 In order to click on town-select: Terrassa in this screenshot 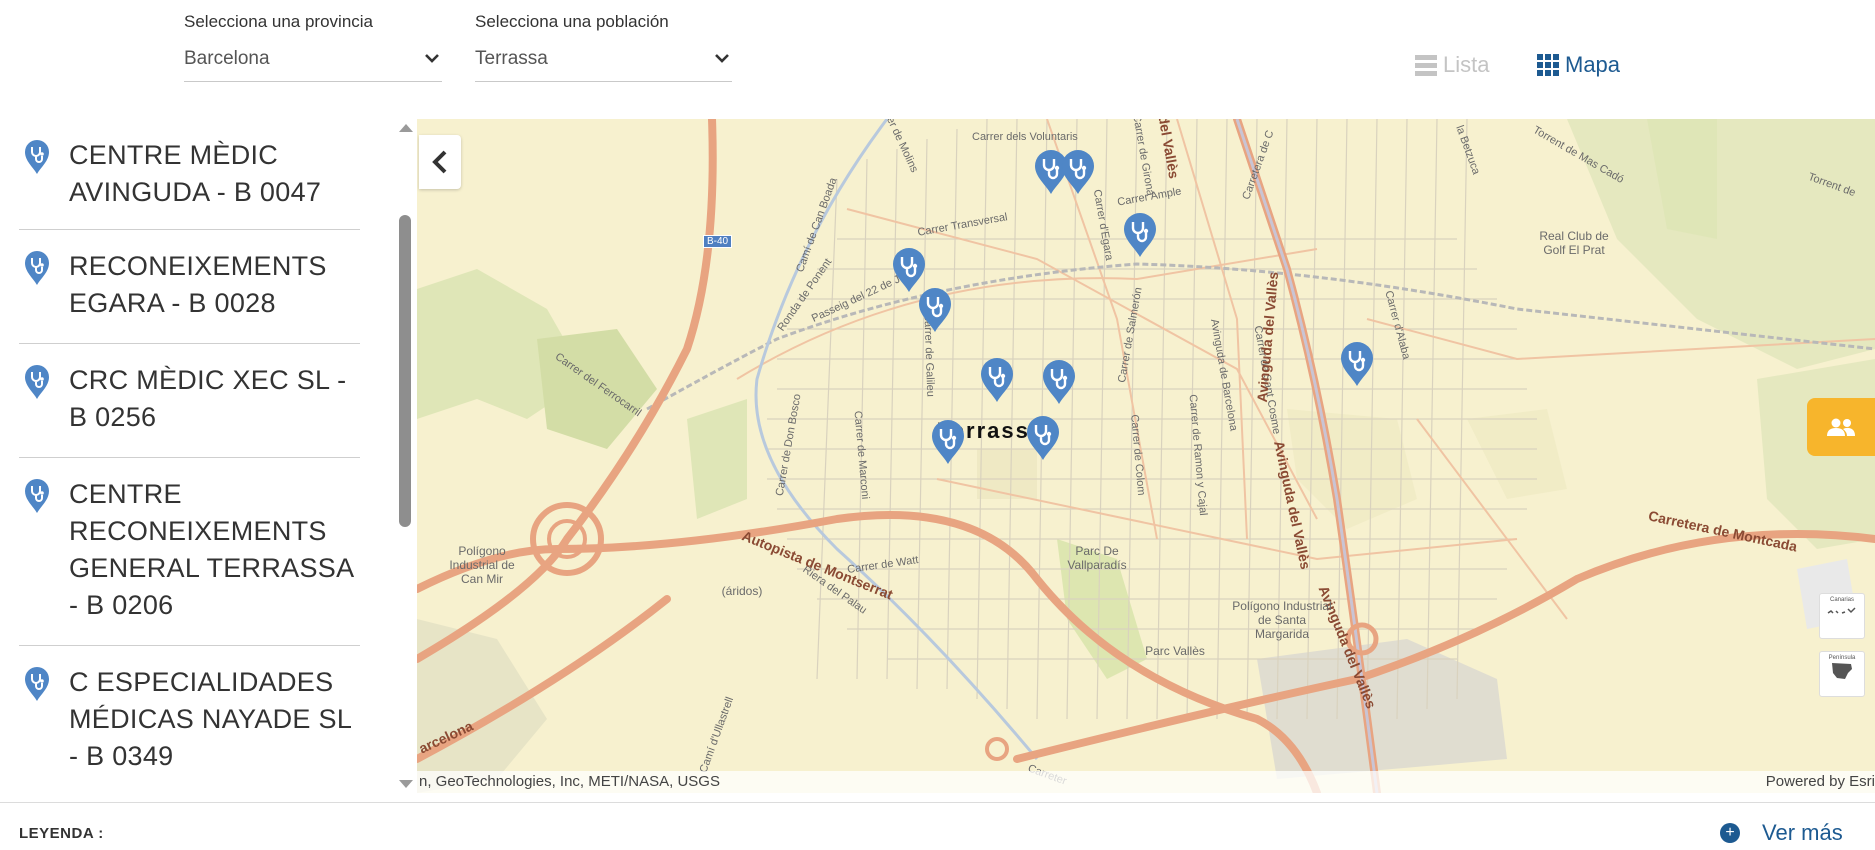, I will do `click(603, 65)`.